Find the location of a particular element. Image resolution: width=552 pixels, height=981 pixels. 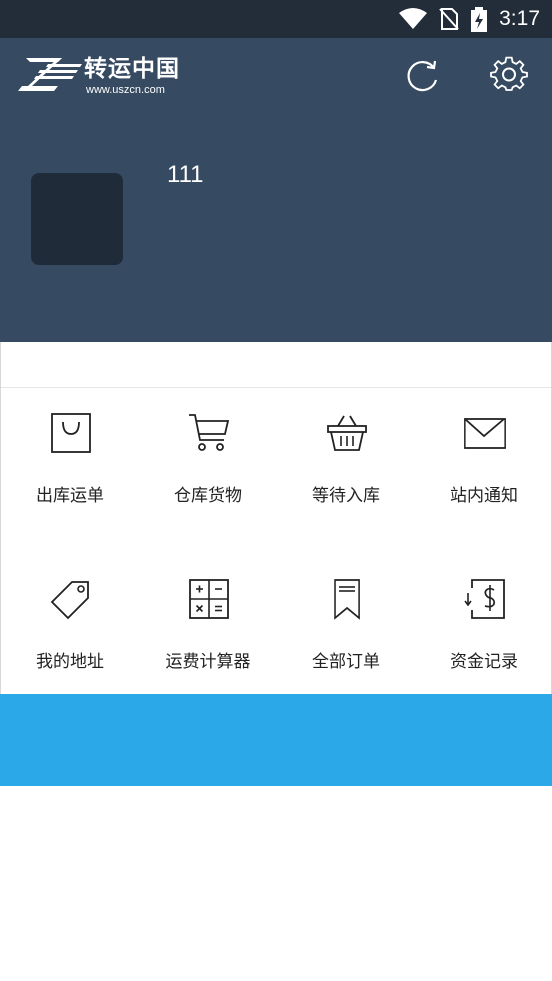

menu-item-freight-calculator: 运费计算器 is located at coordinates (208, 629).